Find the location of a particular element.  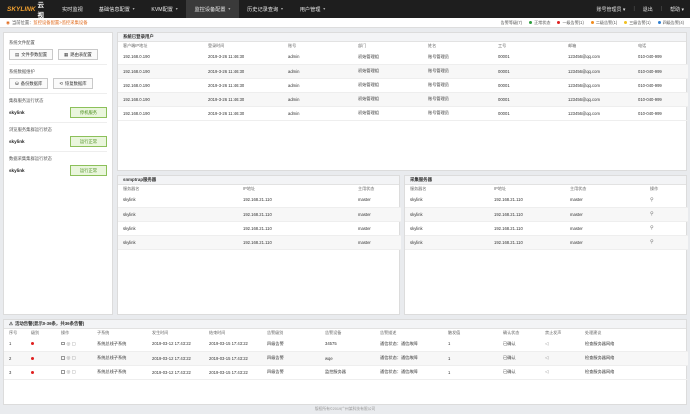

table-cell: 检查服务器网络 is located at coordinates (634, 344).